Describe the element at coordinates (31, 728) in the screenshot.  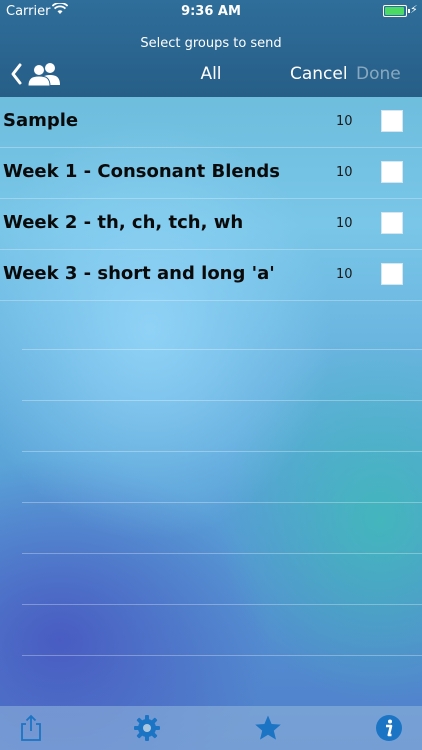
I see `share-icon` at that location.